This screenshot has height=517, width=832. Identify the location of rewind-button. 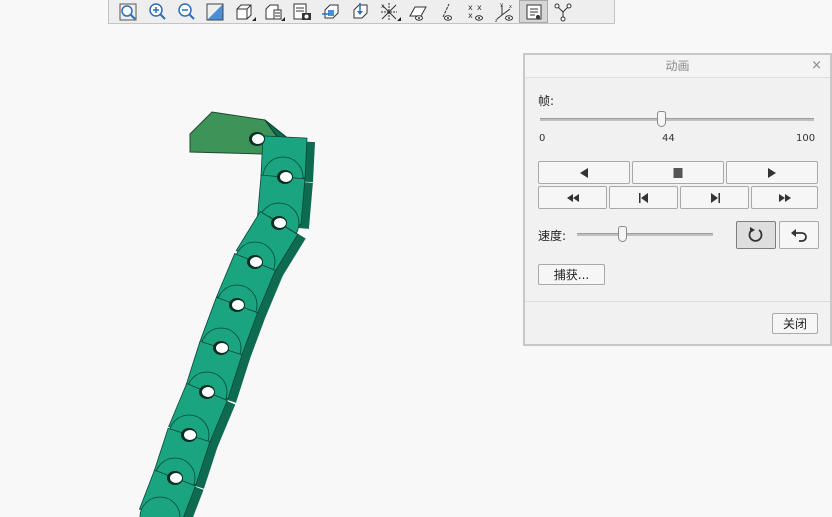
(572, 197).